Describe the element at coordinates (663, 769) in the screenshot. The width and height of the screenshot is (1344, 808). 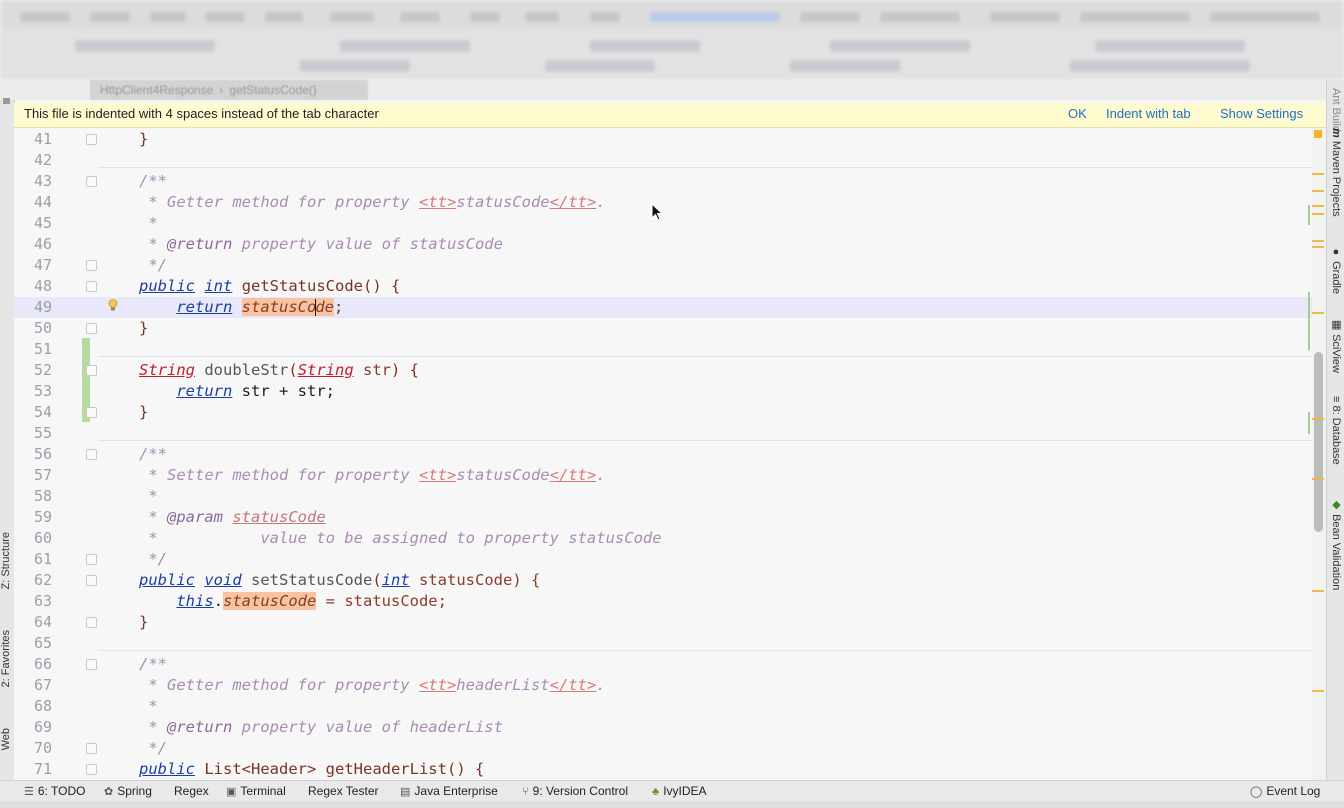
I see `code-line: 71 public List<Header> getHeaderList() {` at that location.